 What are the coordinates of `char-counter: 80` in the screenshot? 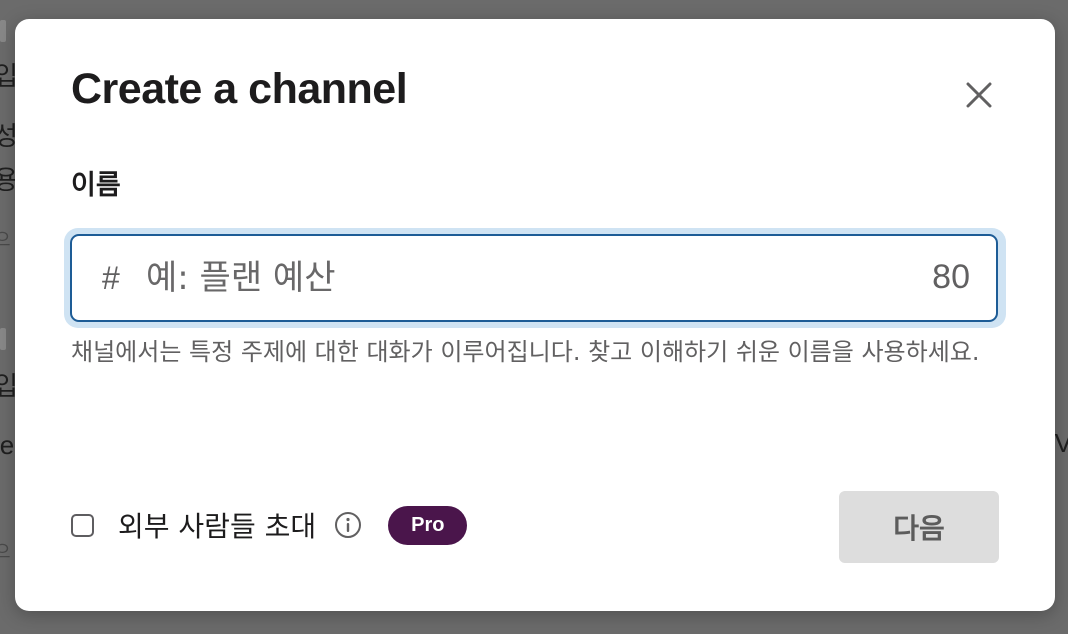 It's located at (951, 277).